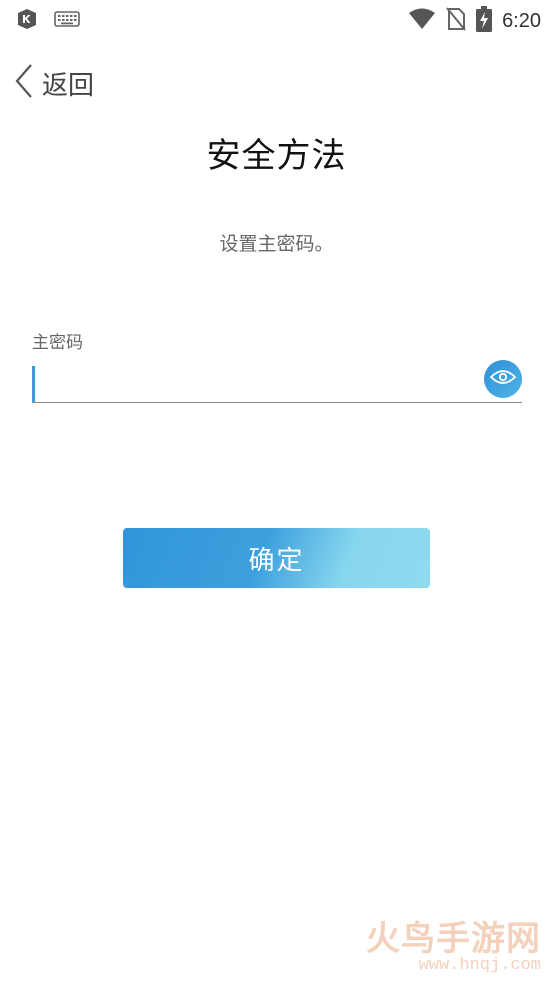 The height and width of the screenshot is (983, 553). I want to click on watermark: 火鸟手游网 www.hnqj.com, so click(453, 943).